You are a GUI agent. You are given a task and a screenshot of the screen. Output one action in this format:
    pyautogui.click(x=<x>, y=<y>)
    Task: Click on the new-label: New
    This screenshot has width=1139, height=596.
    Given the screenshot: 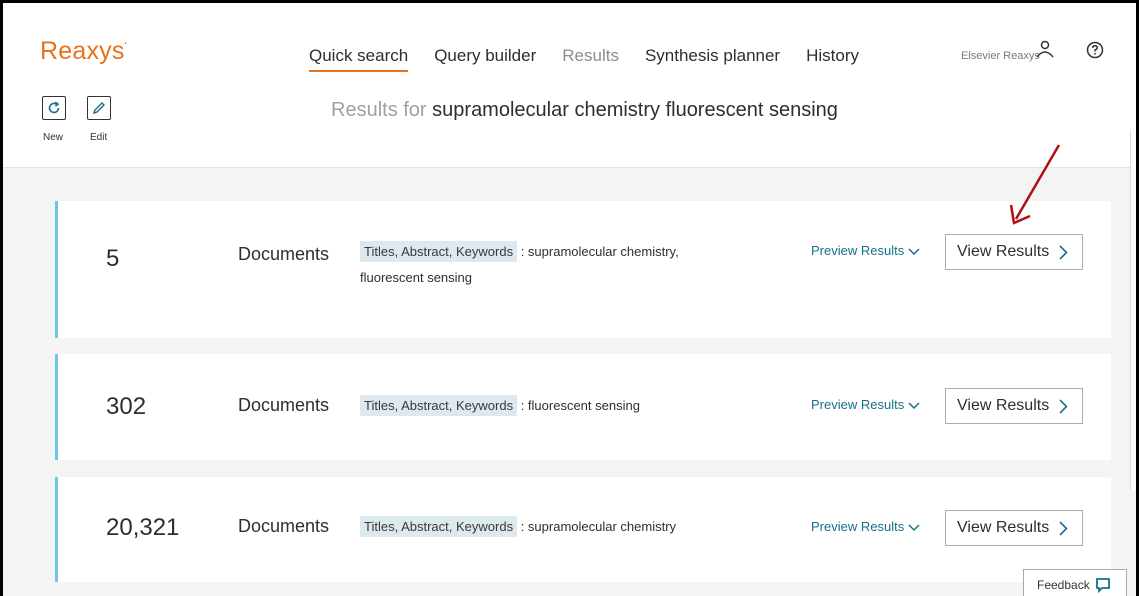 What is the action you would take?
    pyautogui.click(x=53, y=137)
    